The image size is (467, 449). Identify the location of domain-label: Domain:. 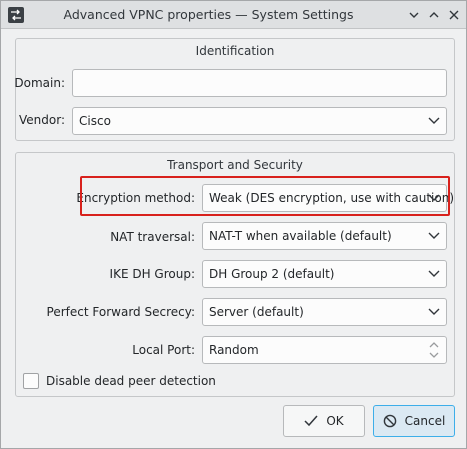
(39, 83).